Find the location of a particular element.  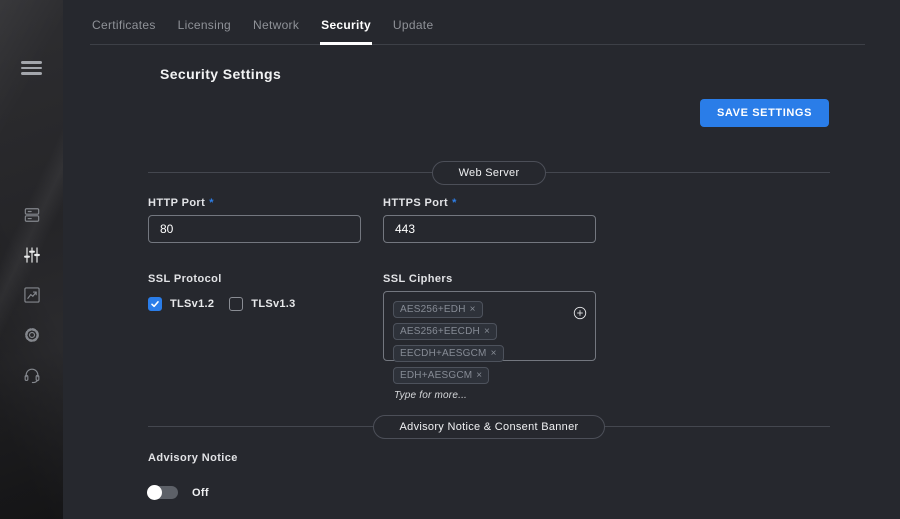

https-port-label-text: HTTPS Port is located at coordinates (416, 203).